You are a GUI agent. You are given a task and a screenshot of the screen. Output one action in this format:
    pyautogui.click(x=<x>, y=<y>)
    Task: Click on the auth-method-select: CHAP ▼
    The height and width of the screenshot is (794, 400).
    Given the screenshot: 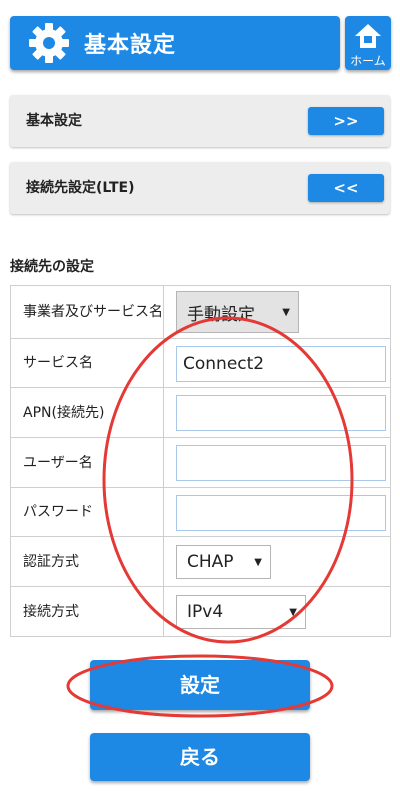 What is the action you would take?
    pyautogui.click(x=223, y=562)
    